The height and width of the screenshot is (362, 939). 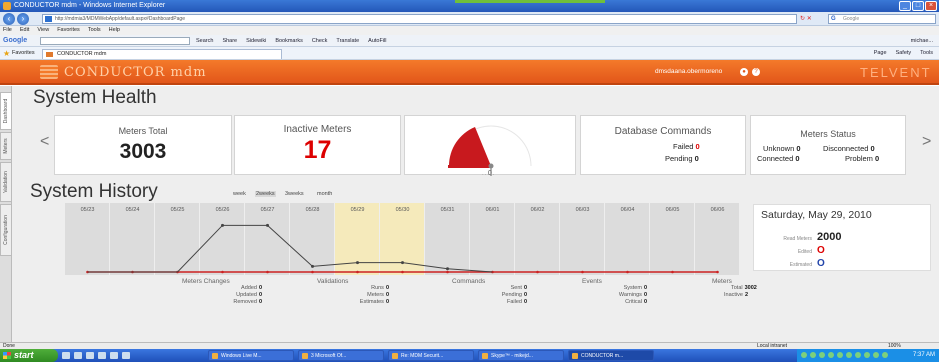 What do you see at coordinates (744, 72) in the screenshot?
I see `user-icon: ●` at bounding box center [744, 72].